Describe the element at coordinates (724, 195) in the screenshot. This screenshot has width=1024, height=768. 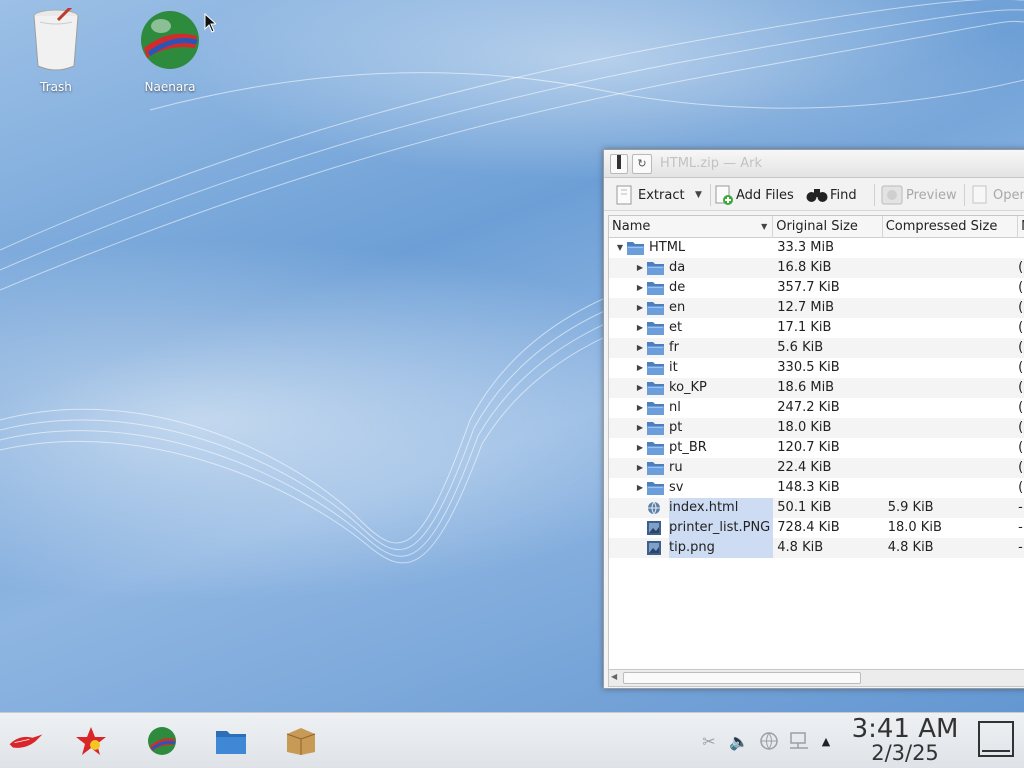
I see `add-files-icon` at that location.